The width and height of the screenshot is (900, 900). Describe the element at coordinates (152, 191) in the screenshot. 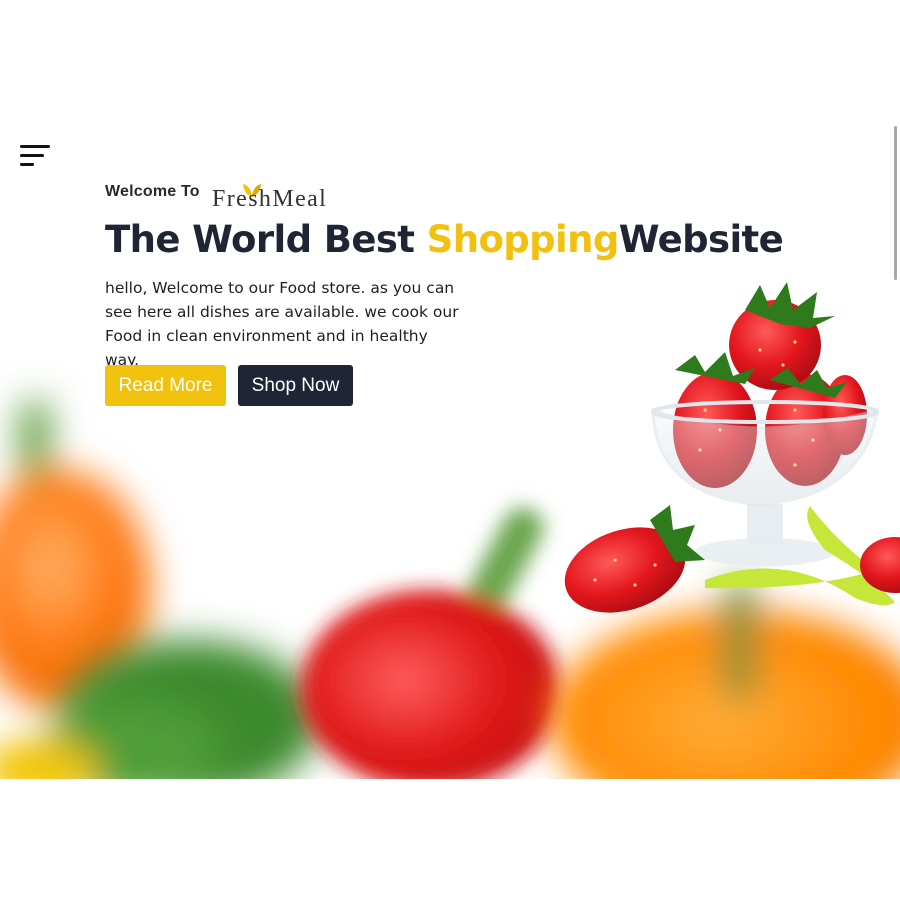

I see `welcome-text: Welcome To` at that location.